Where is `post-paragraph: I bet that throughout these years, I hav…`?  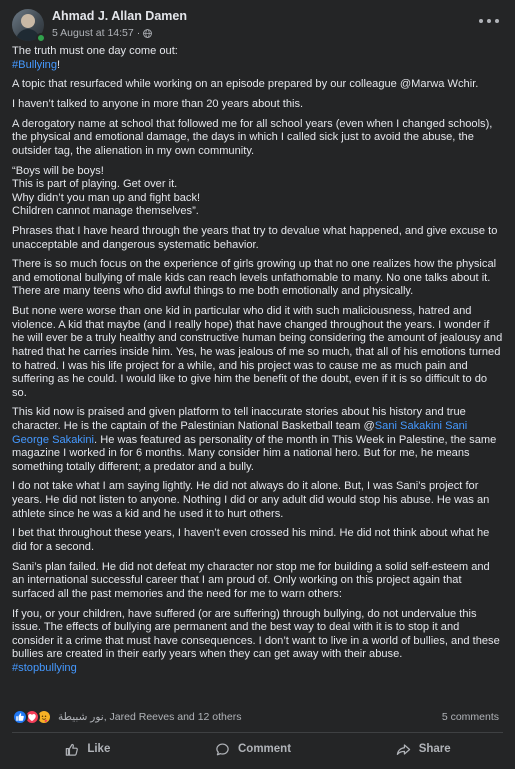 post-paragraph: I bet that throughout these years, I hav… is located at coordinates (251, 540).